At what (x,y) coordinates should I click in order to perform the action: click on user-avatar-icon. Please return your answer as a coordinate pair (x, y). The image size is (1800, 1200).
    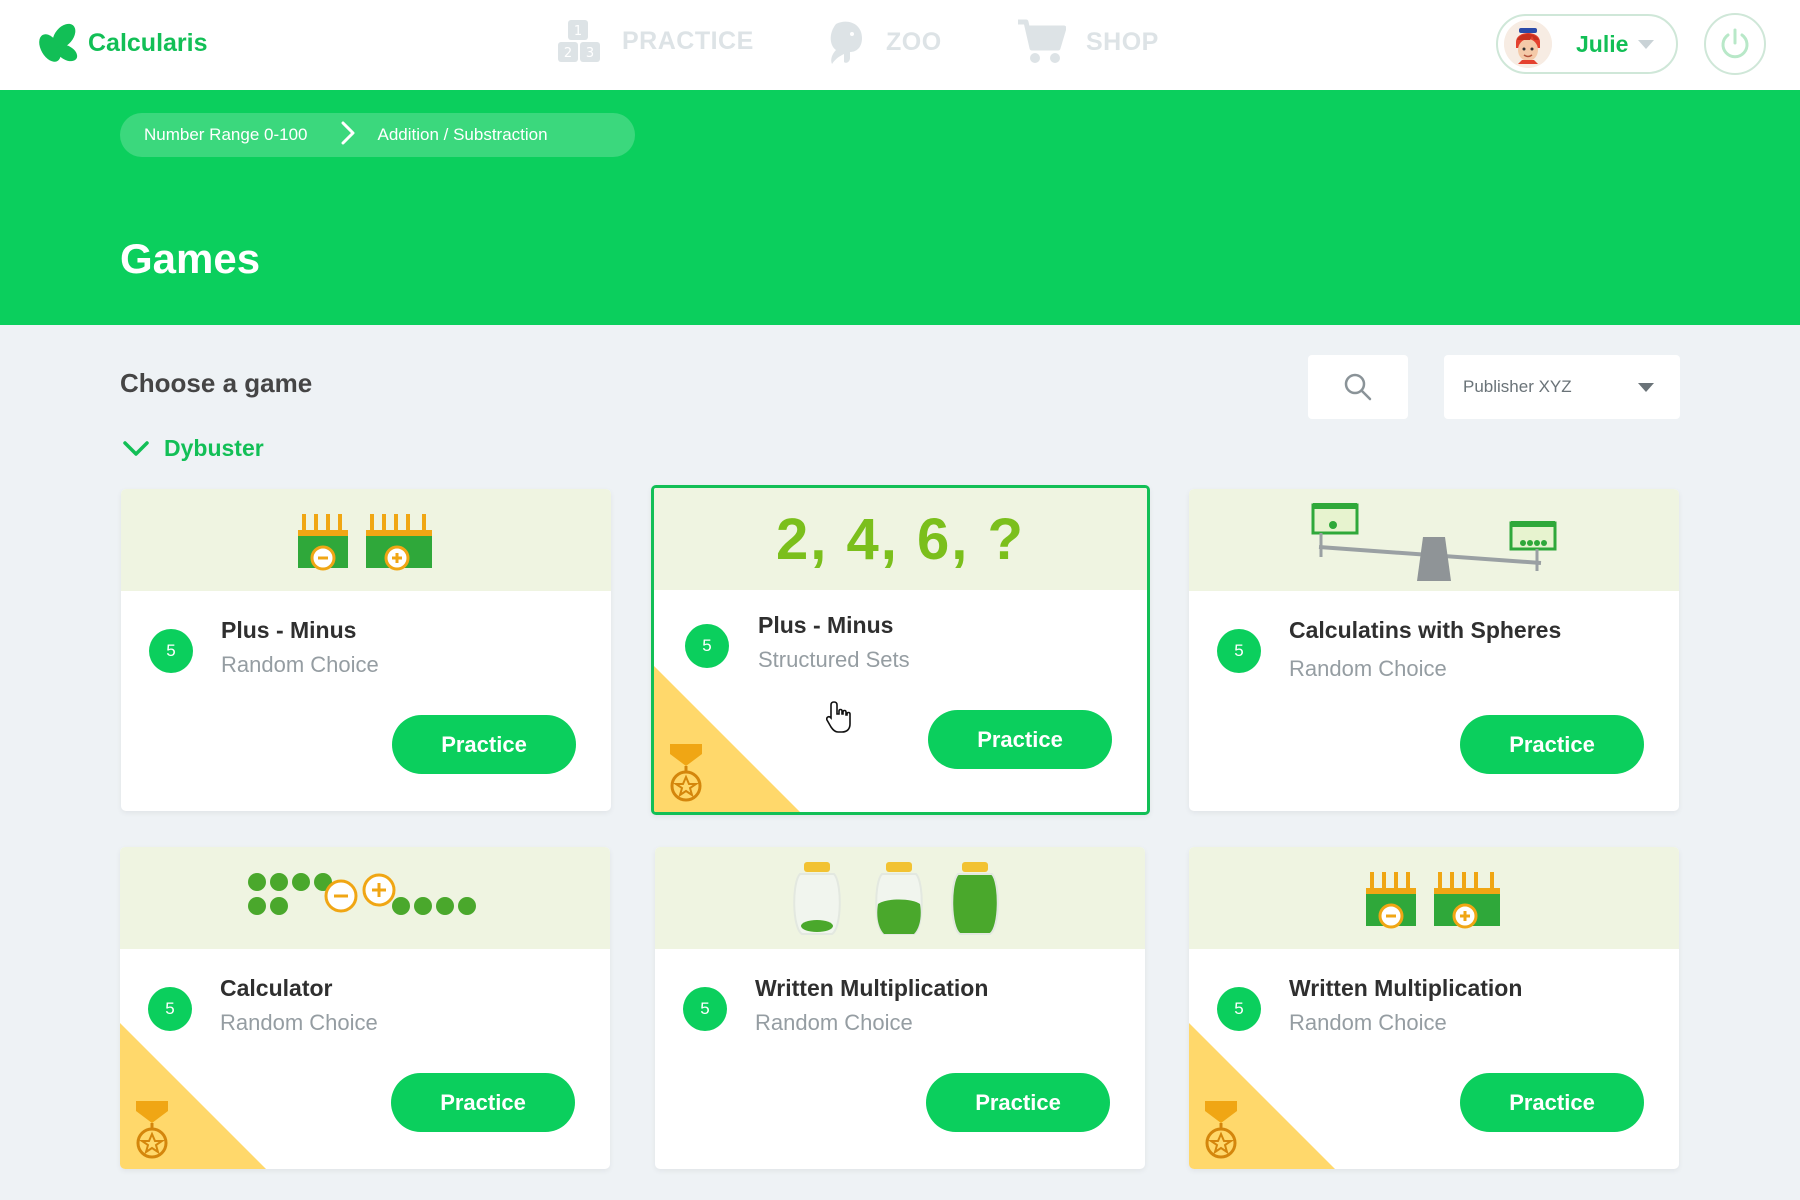
    Looking at the image, I should click on (1528, 44).